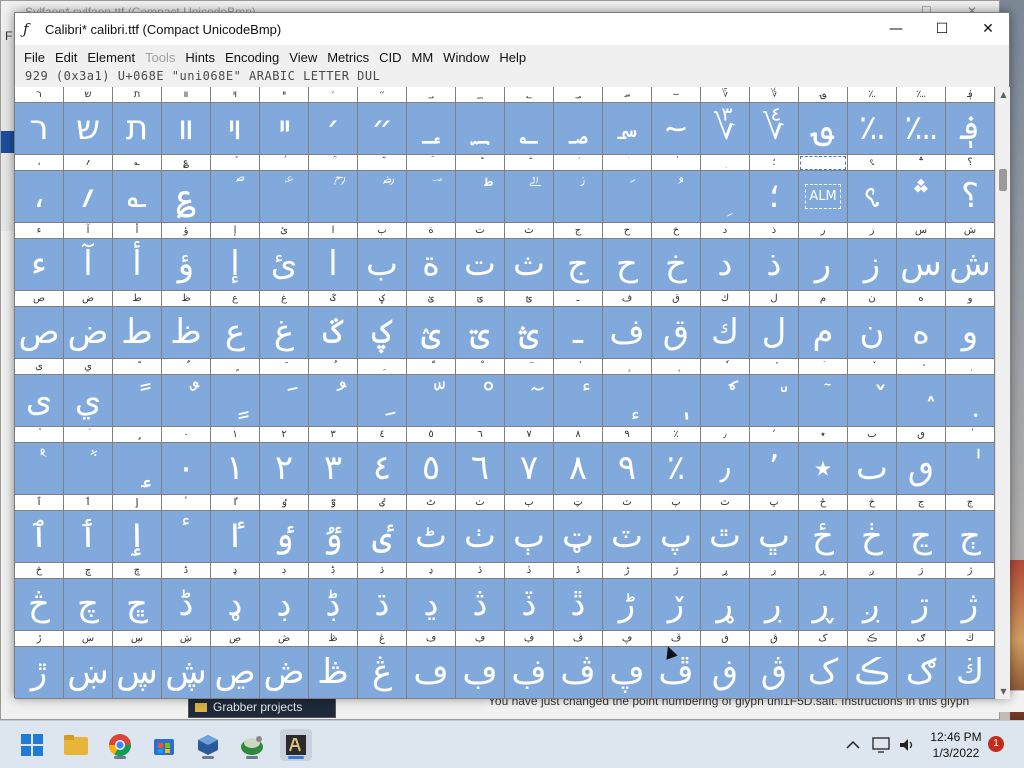 The height and width of the screenshot is (768, 1024). Describe the element at coordinates (529, 325) in the screenshot. I see `glyph-cell: ؿؿ` at that location.